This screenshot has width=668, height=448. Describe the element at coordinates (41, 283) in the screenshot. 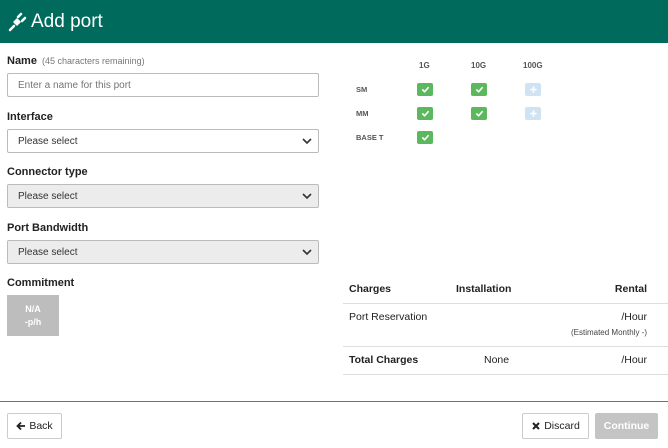

I see `commitment-label: Commitment` at that location.